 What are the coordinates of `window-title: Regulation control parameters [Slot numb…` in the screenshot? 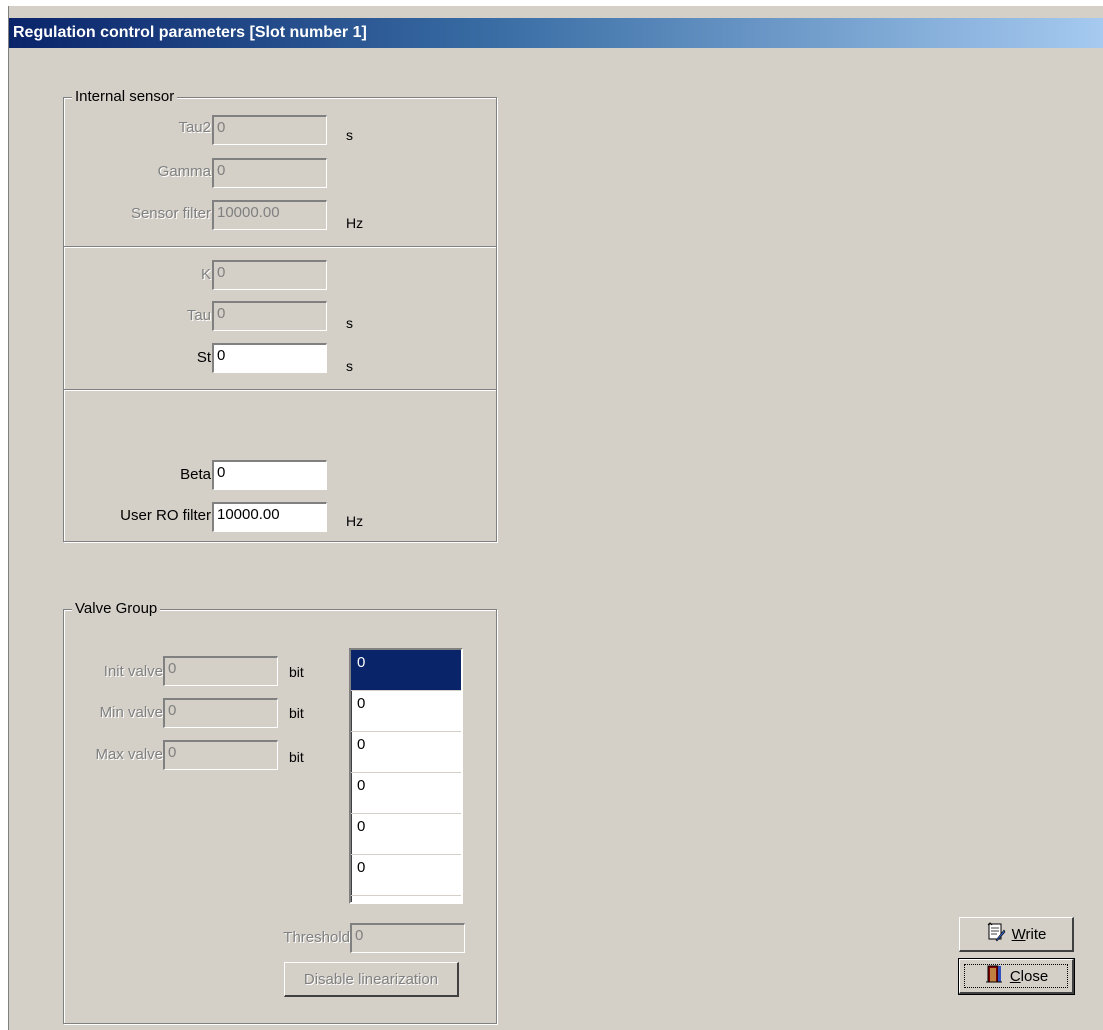 It's located at (556, 33).